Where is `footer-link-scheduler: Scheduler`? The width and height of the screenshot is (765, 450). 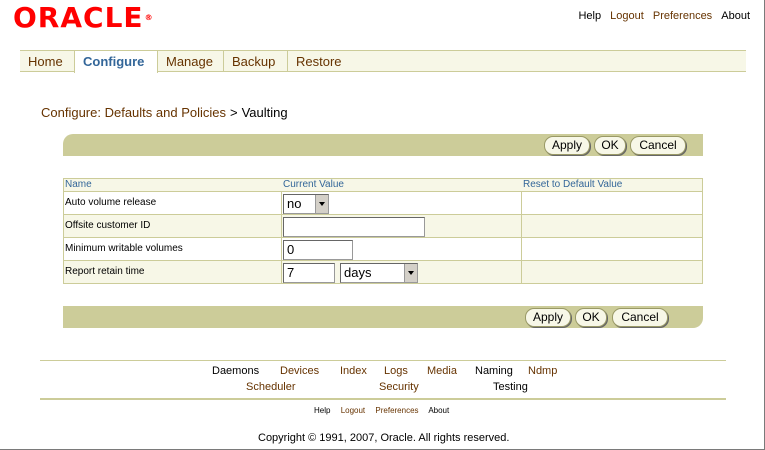
footer-link-scheduler: Scheduler is located at coordinates (271, 387).